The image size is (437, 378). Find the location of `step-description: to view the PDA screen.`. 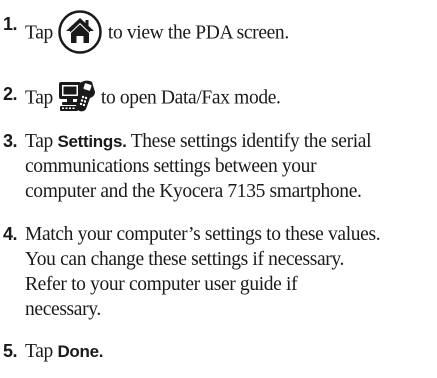

step-description: to view the PDA screen. is located at coordinates (198, 33).